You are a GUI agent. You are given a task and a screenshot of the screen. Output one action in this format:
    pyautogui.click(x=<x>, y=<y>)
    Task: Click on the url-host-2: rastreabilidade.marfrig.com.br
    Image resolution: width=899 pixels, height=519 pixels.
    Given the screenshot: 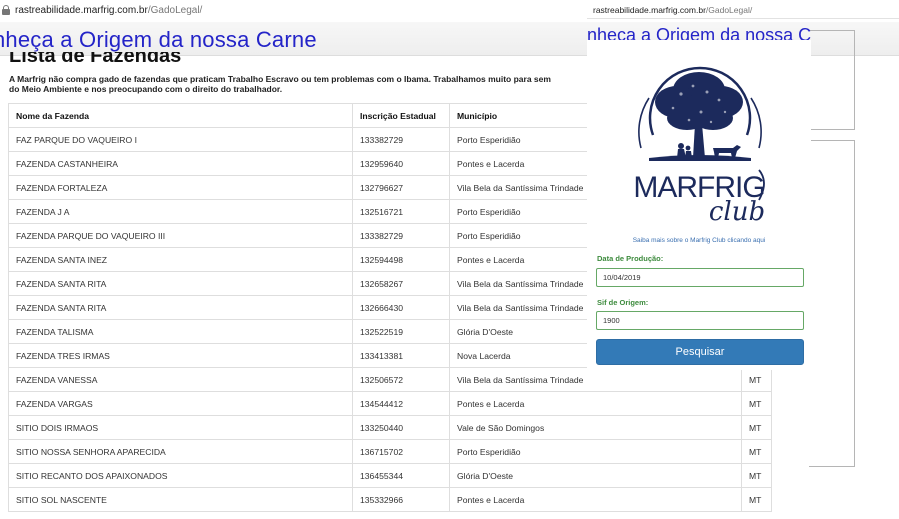 What is the action you would take?
    pyautogui.click(x=649, y=10)
    